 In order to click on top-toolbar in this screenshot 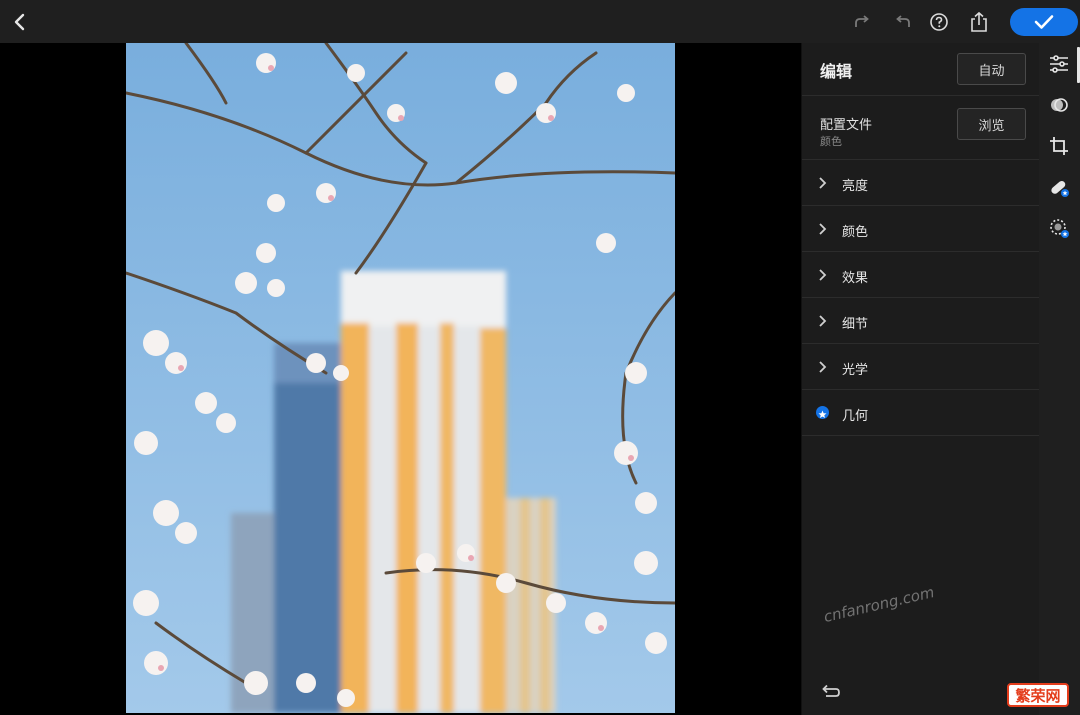, I will do `click(540, 21)`.